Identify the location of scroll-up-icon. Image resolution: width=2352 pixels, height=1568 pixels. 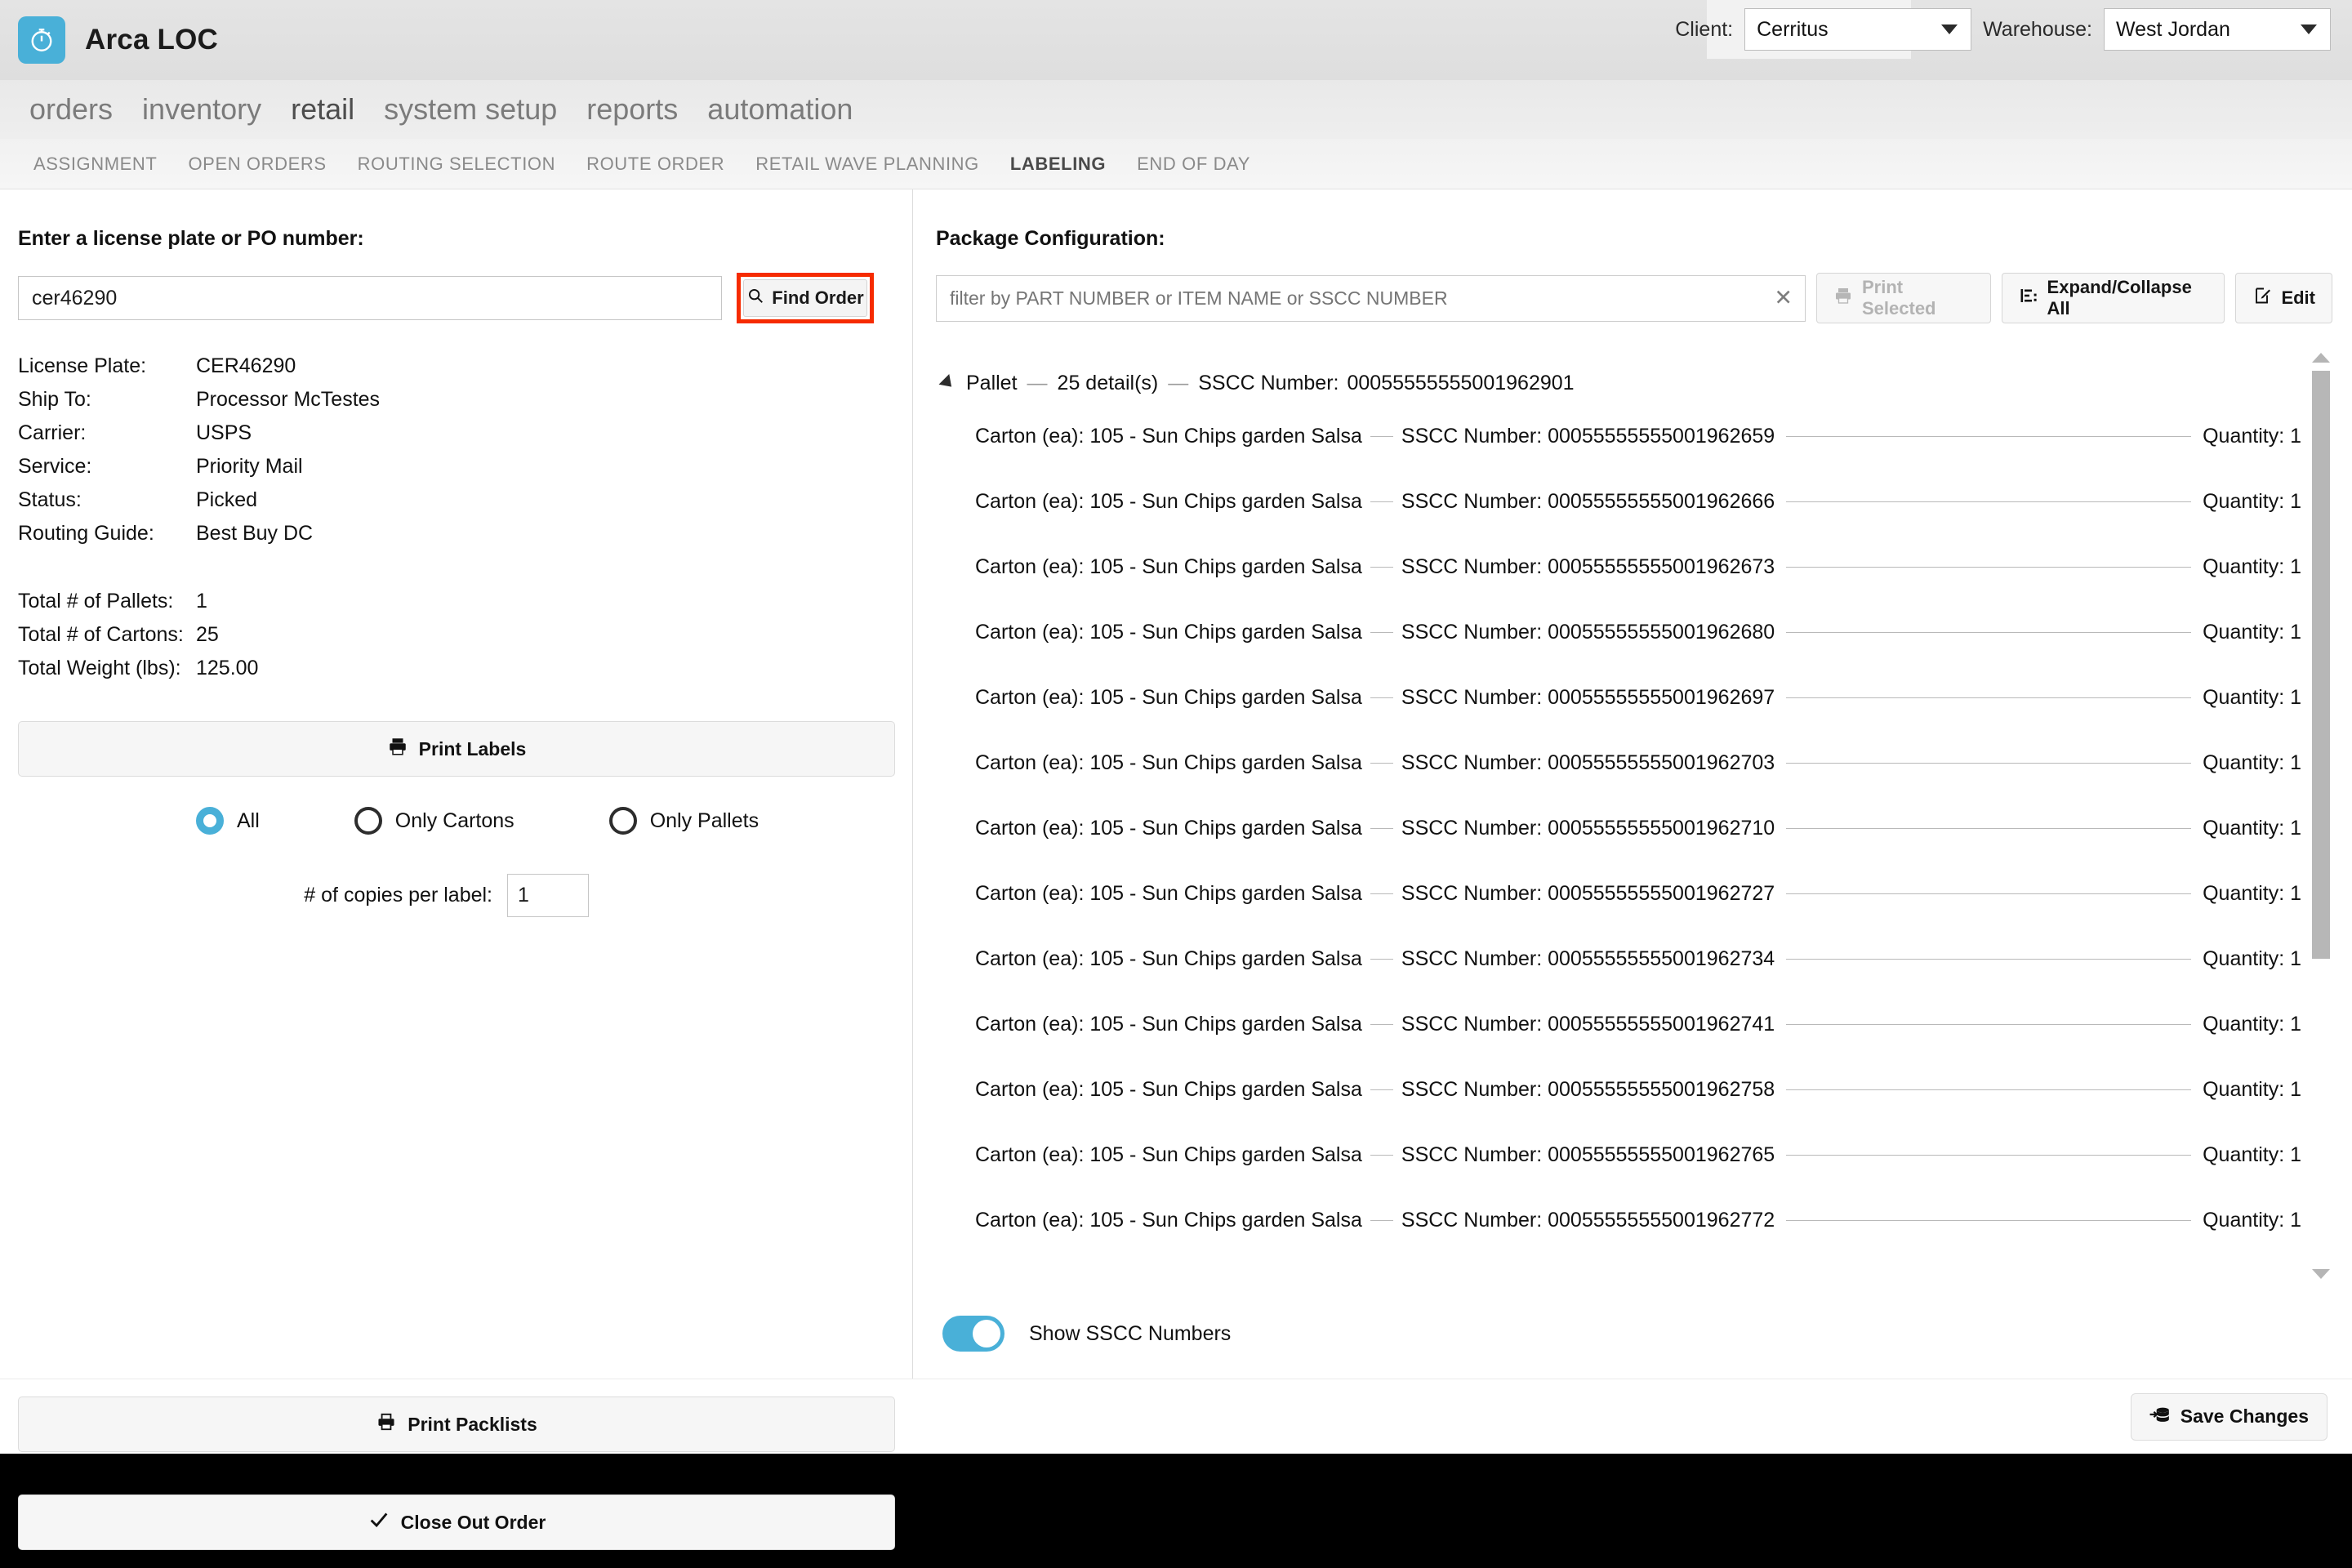
(2321, 358).